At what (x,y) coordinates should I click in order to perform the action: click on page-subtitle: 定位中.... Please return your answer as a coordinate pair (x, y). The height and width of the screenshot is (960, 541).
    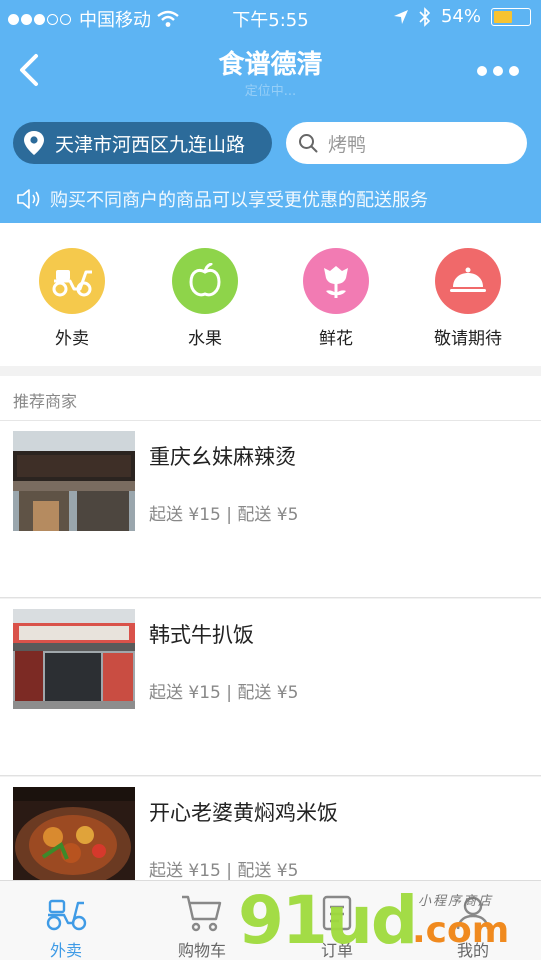
    Looking at the image, I should click on (270, 91).